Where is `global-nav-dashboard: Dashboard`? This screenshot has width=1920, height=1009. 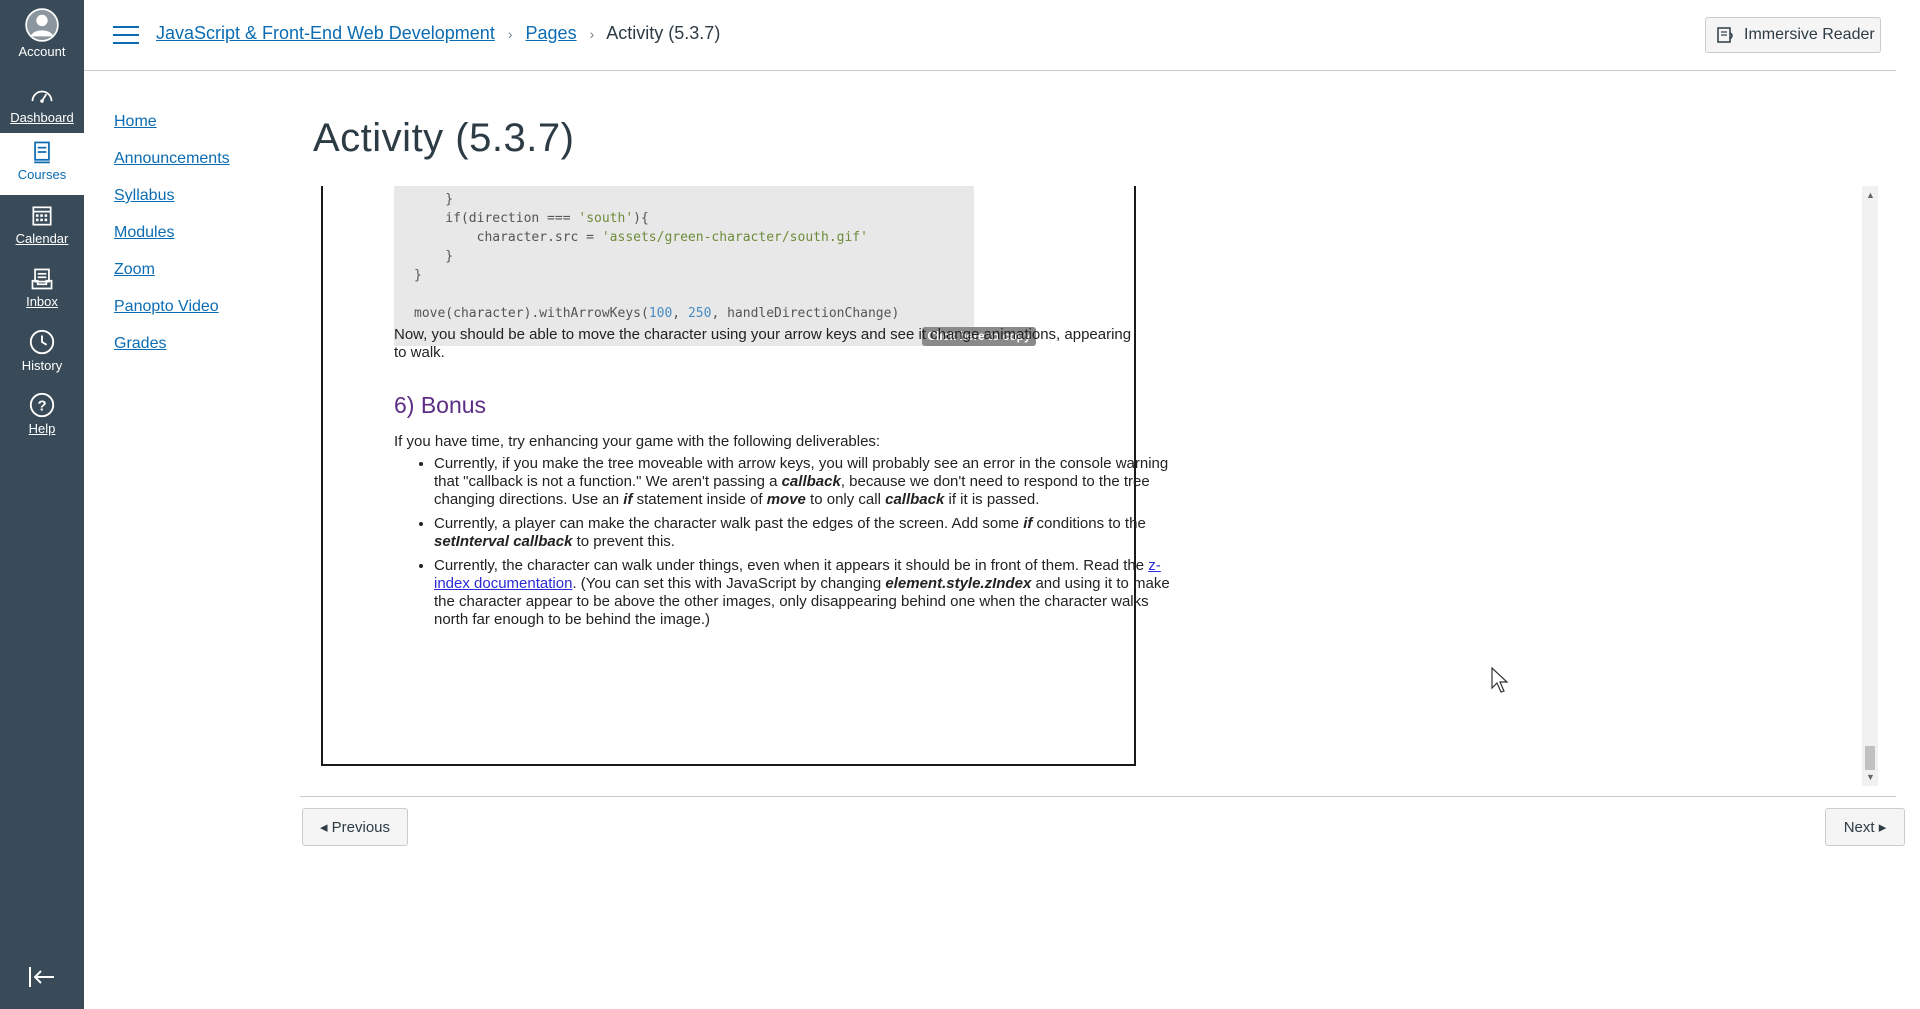 global-nav-dashboard: Dashboard is located at coordinates (42, 107).